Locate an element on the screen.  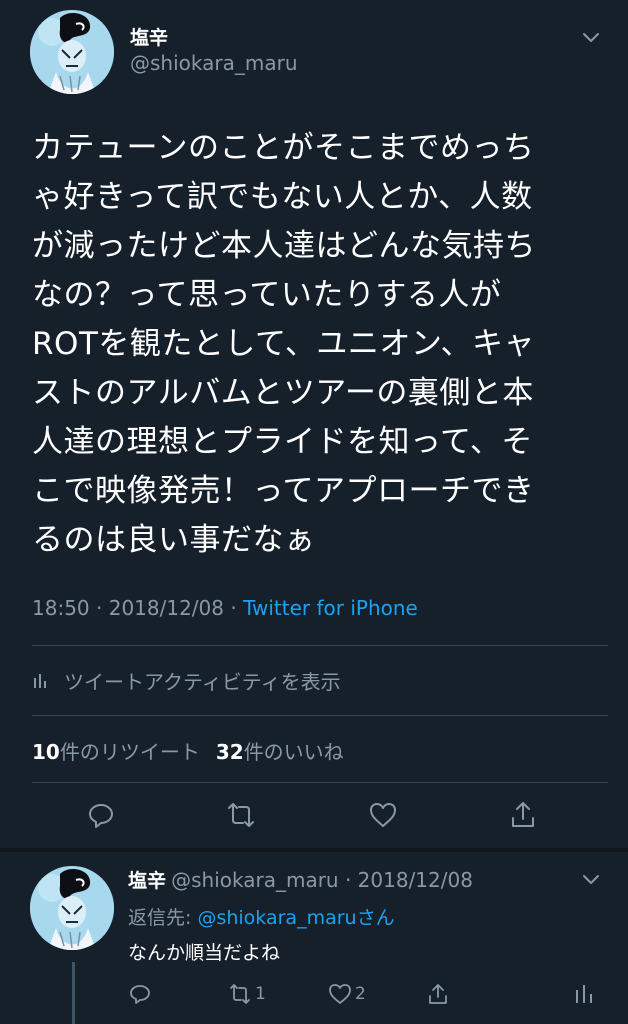
reply-handle-date: @shiokara_maru · 2018/12/08 is located at coordinates (322, 880).